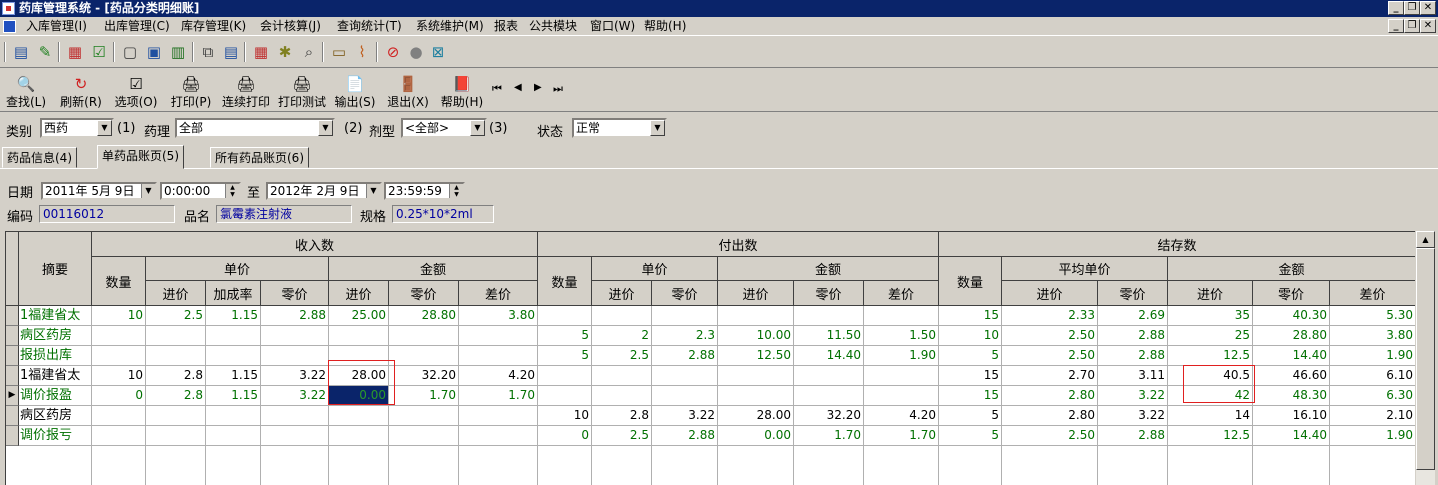 The height and width of the screenshot is (485, 1438). I want to click on child-minimize-button: _, so click(1396, 26).